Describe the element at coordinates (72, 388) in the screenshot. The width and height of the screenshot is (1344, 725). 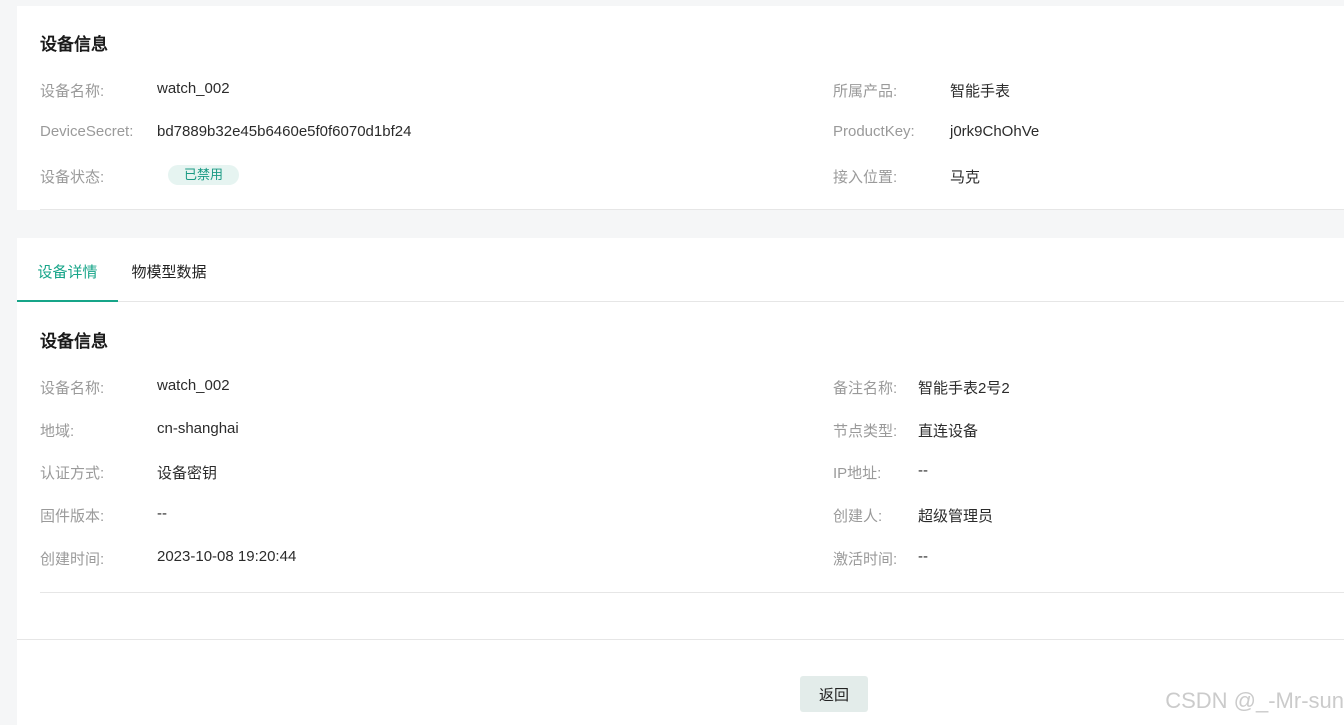
I see `detail-label: 设备名称:` at that location.